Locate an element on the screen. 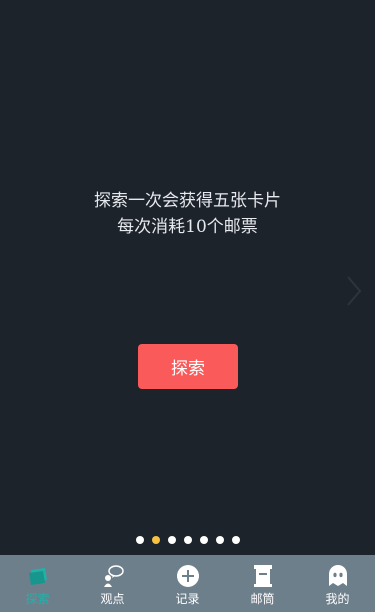 This screenshot has width=375, height=612. chevron-right-icon is located at coordinates (354, 291).